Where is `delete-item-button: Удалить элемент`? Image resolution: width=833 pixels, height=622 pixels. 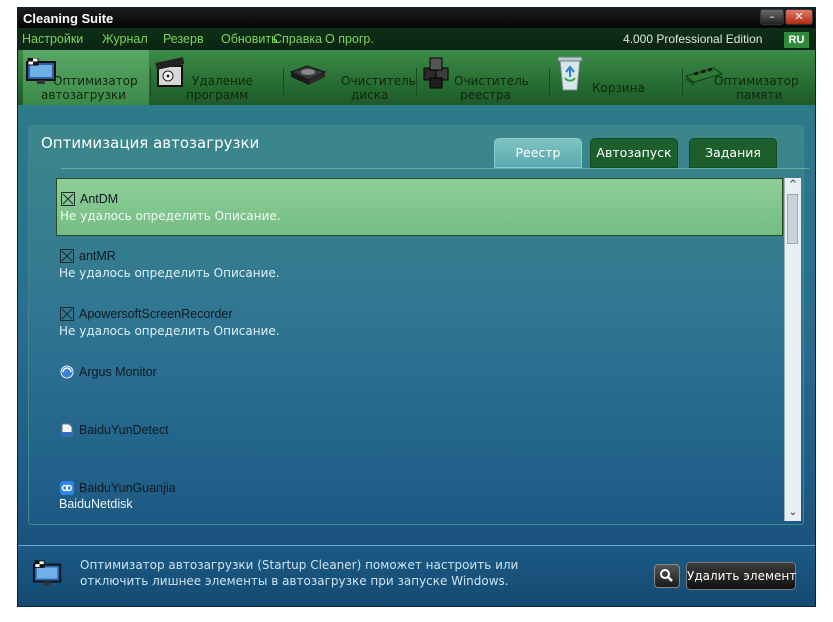 delete-item-button: Удалить элемент is located at coordinates (741, 576).